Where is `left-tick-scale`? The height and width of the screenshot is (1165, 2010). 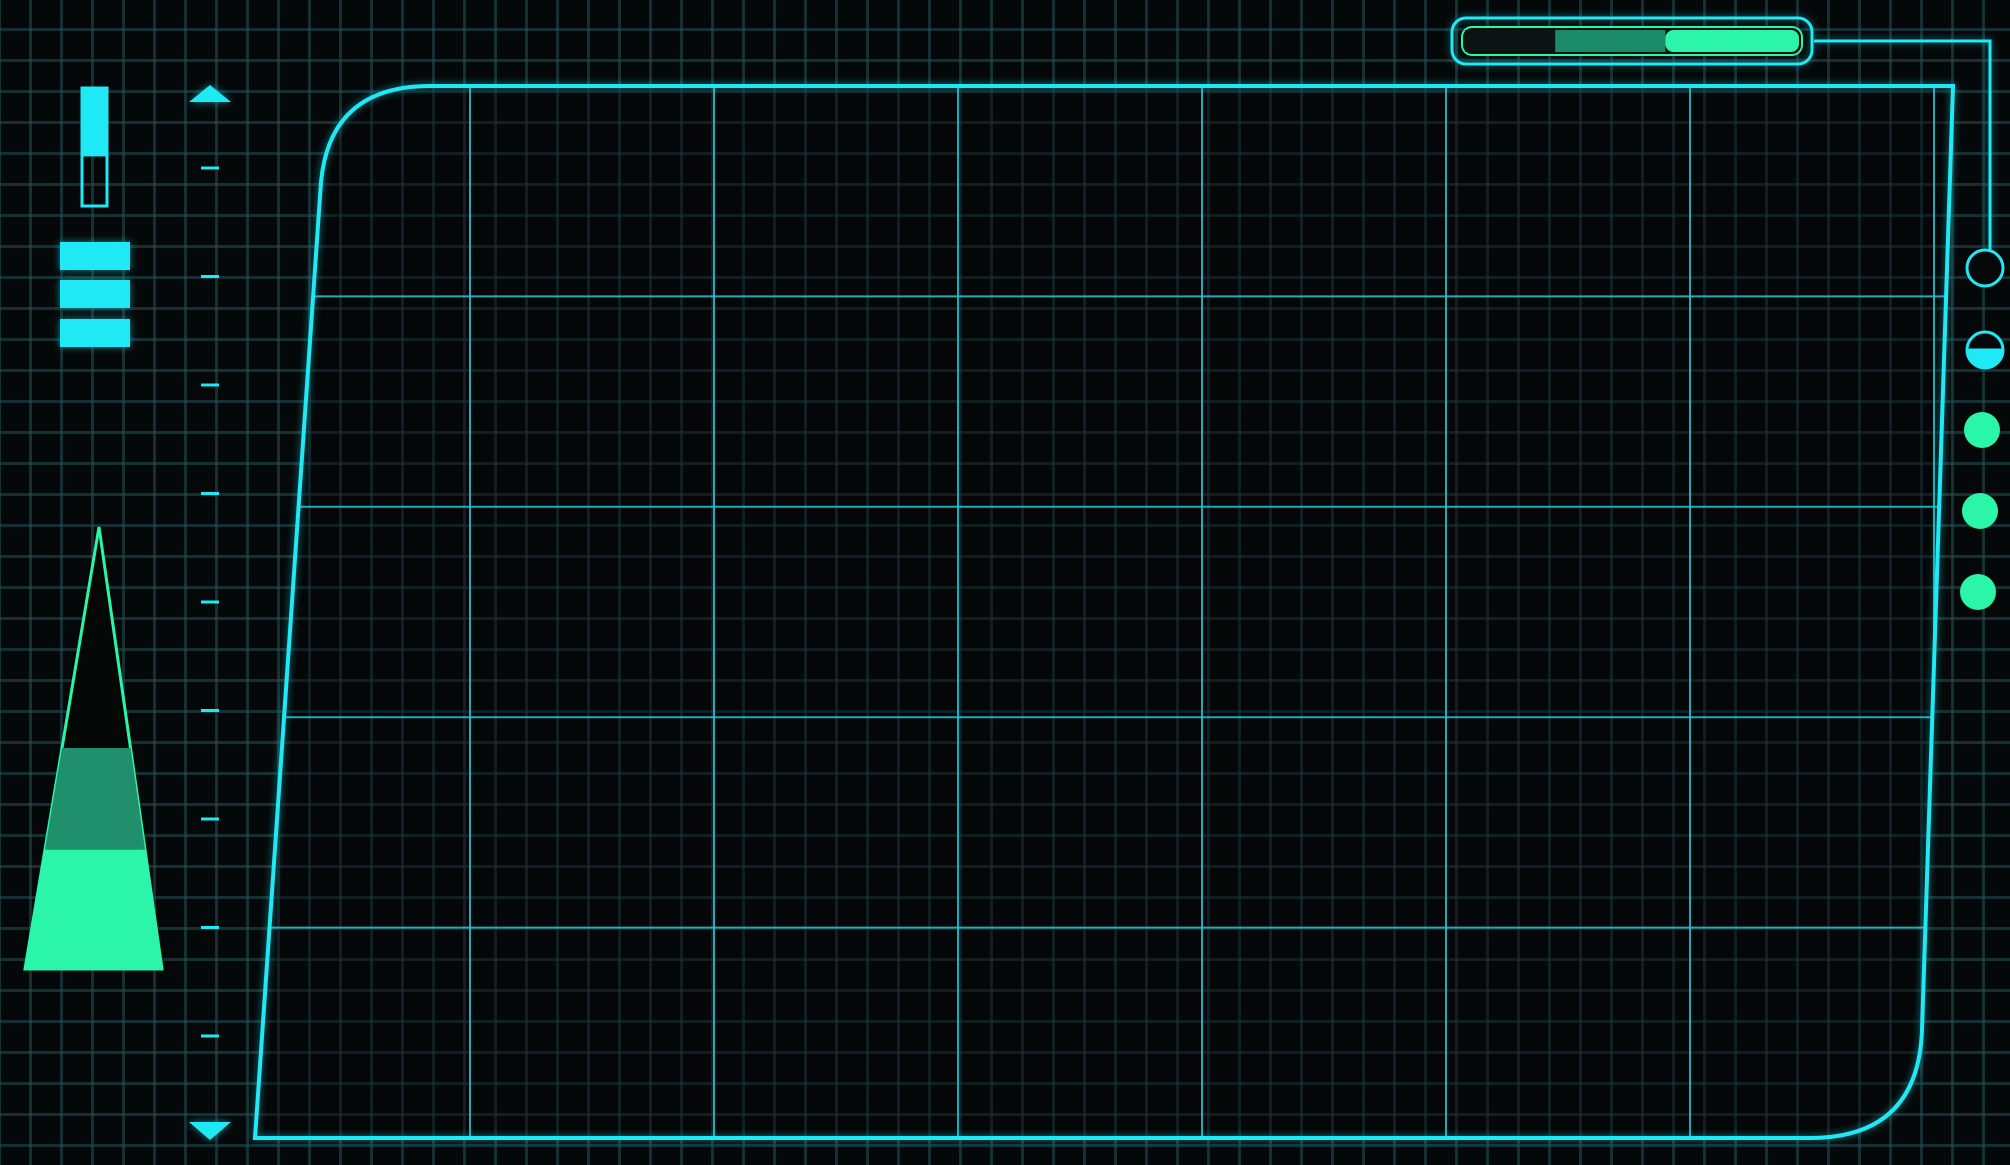
left-tick-scale is located at coordinates (210, 612).